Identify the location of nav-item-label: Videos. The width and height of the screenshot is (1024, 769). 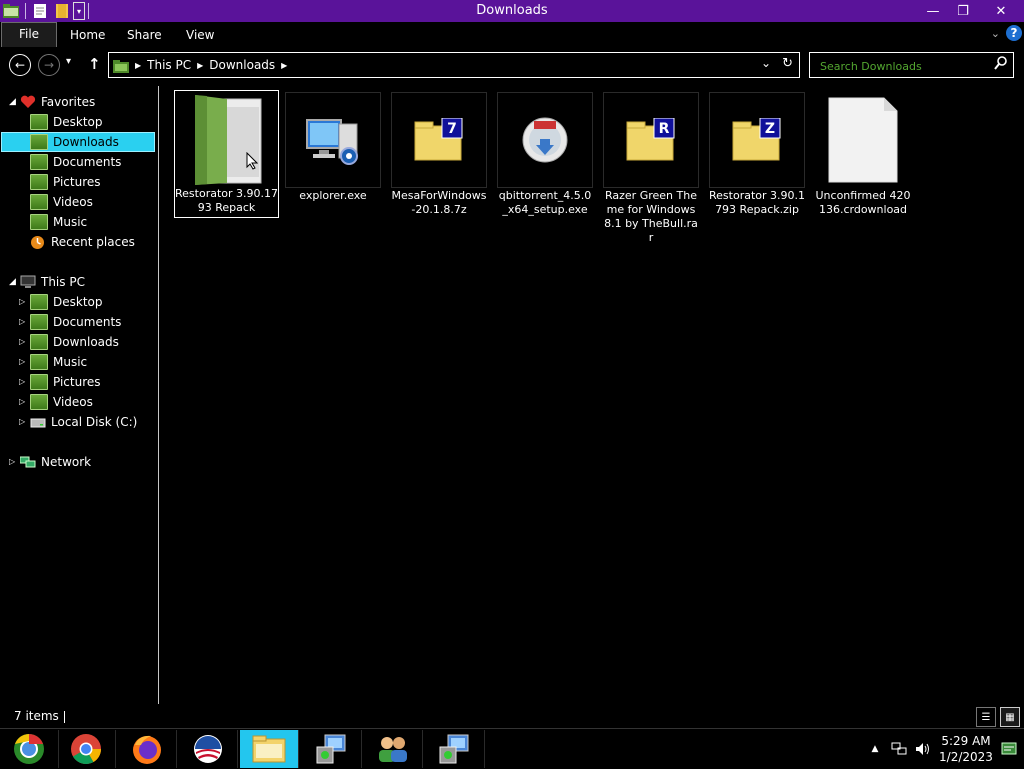
(73, 402).